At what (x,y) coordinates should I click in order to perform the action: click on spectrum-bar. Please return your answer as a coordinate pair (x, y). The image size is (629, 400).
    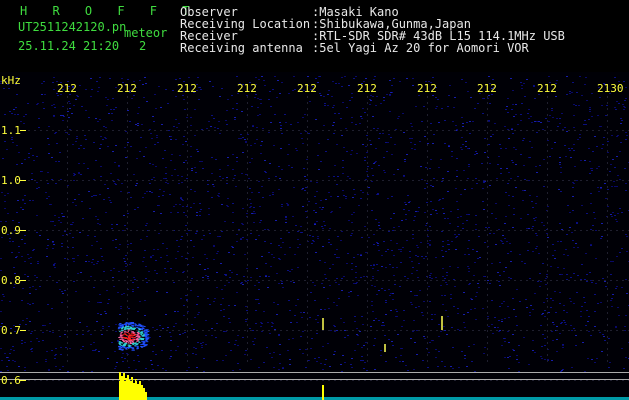
    Looking at the image, I should click on (128, 387).